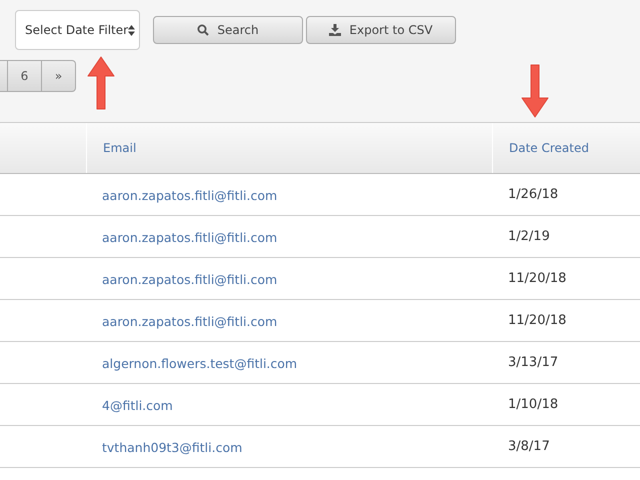  I want to click on date-cell: 1/26/18, so click(533, 194).